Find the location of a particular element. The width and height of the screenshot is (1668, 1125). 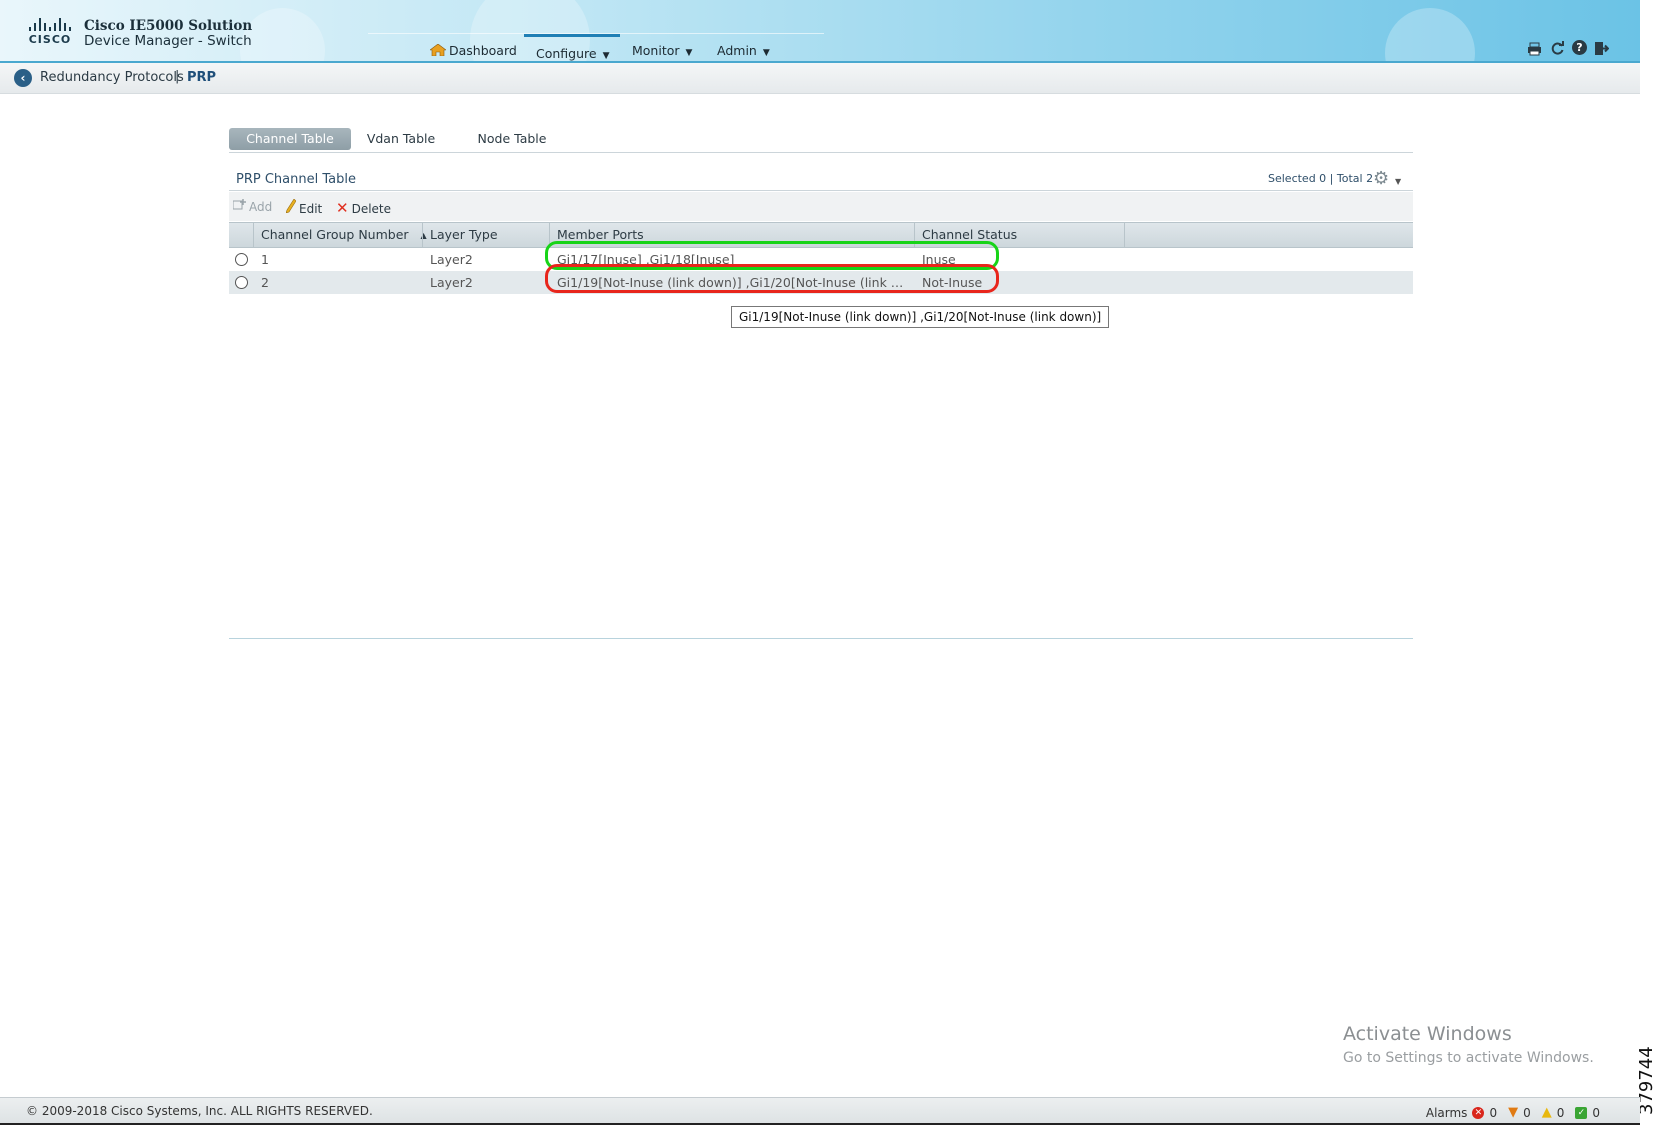

major-alarm-count: 0 is located at coordinates (1527, 1112).